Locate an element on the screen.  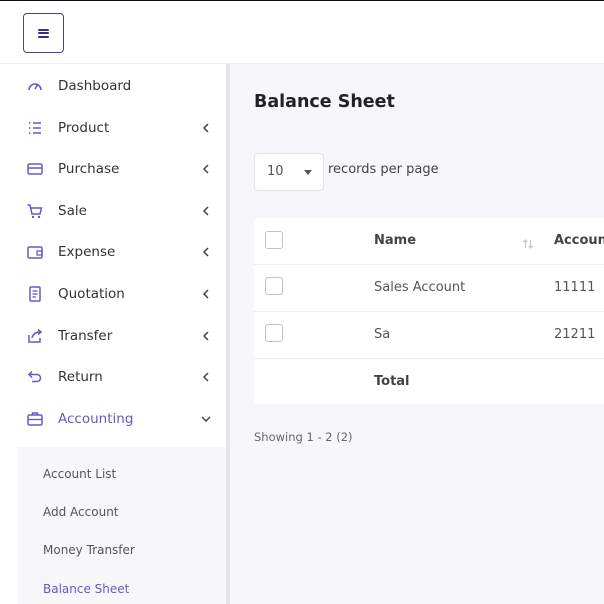
records-per-page-select: 10 is located at coordinates (289, 172).